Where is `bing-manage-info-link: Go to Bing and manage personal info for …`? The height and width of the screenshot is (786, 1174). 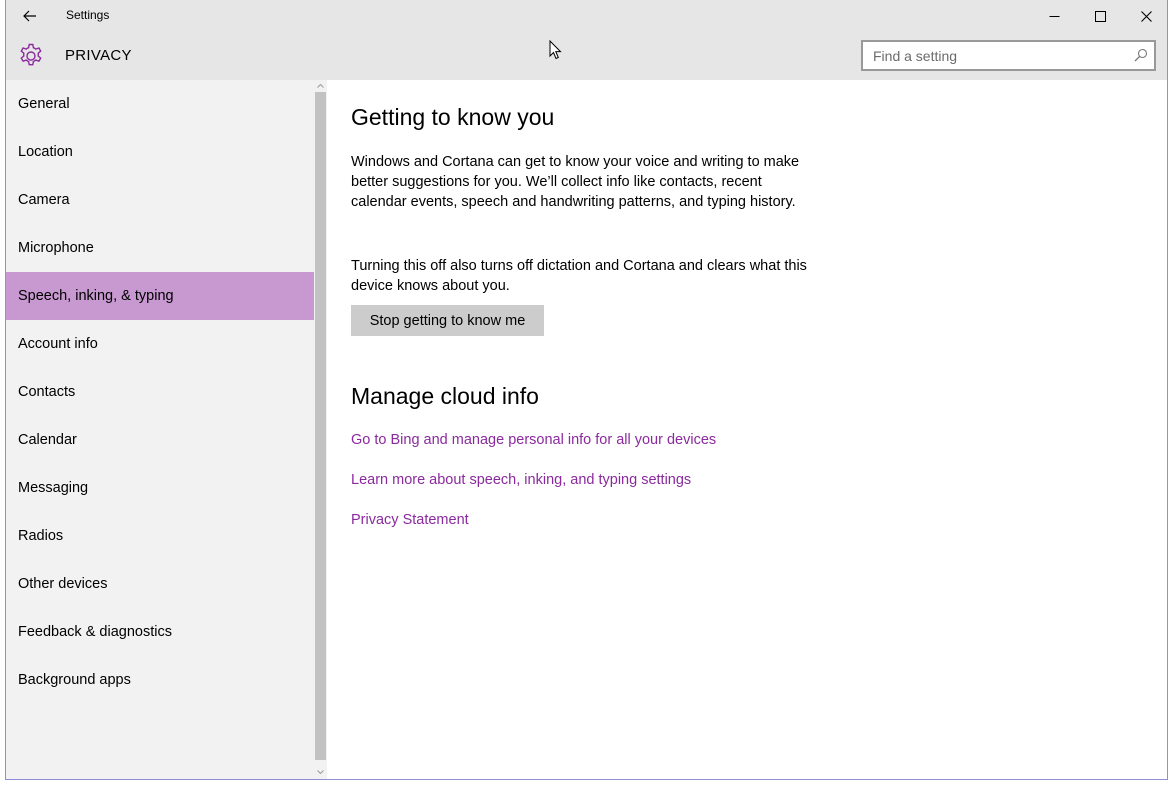 bing-manage-info-link: Go to Bing and manage personal info for … is located at coordinates (533, 440).